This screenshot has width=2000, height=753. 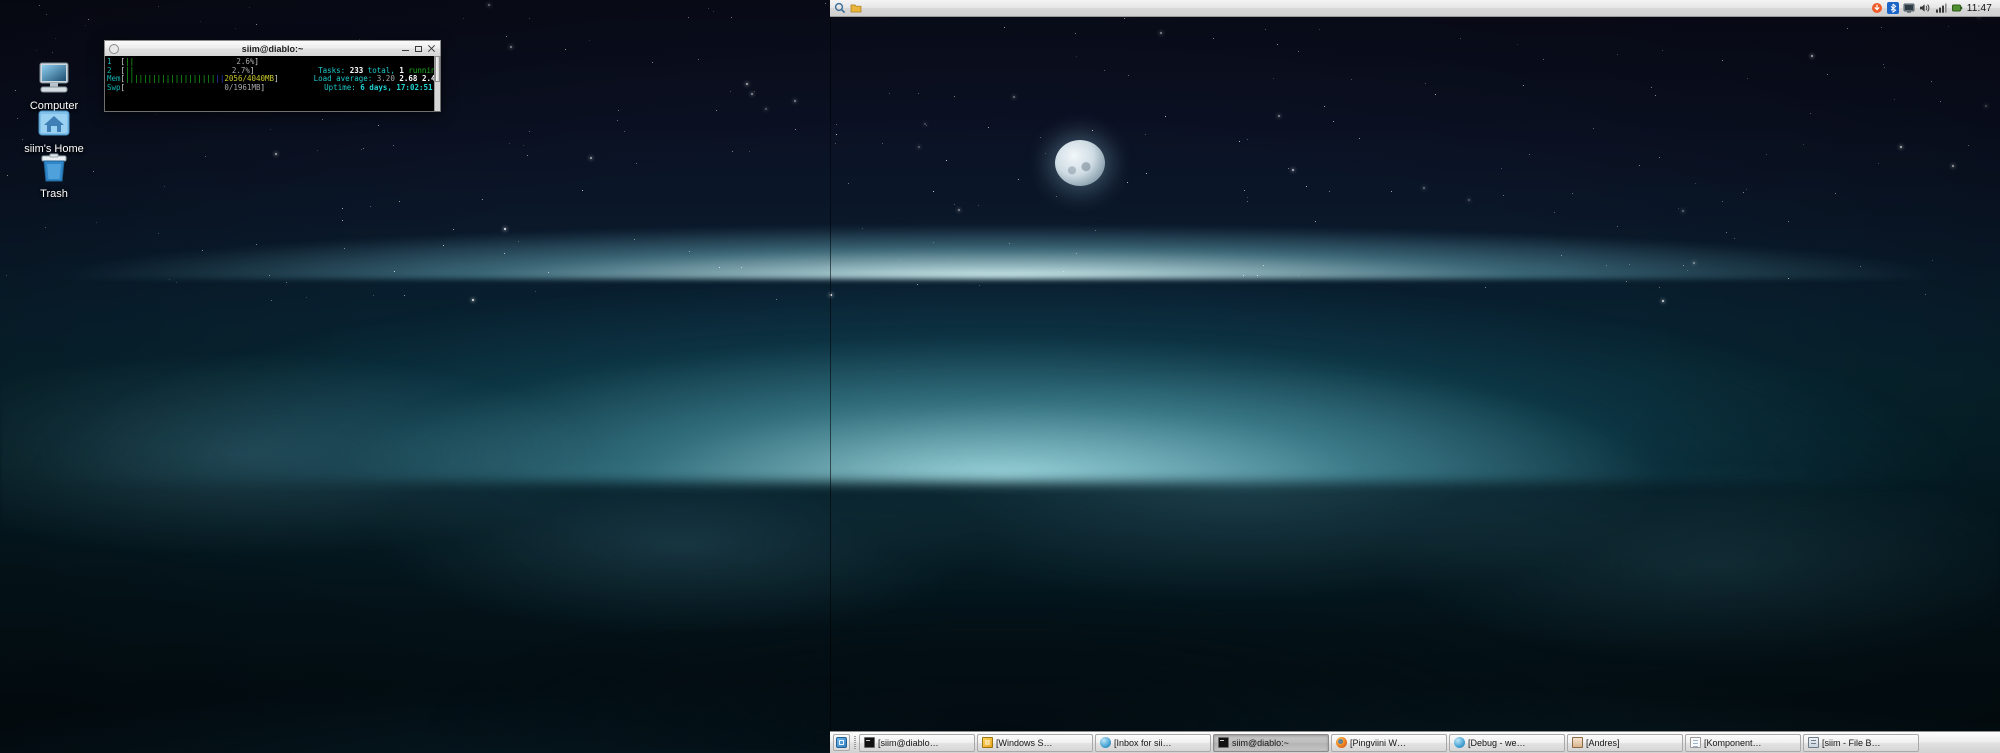 I want to click on show-desktop-icon, so click(x=841, y=742).